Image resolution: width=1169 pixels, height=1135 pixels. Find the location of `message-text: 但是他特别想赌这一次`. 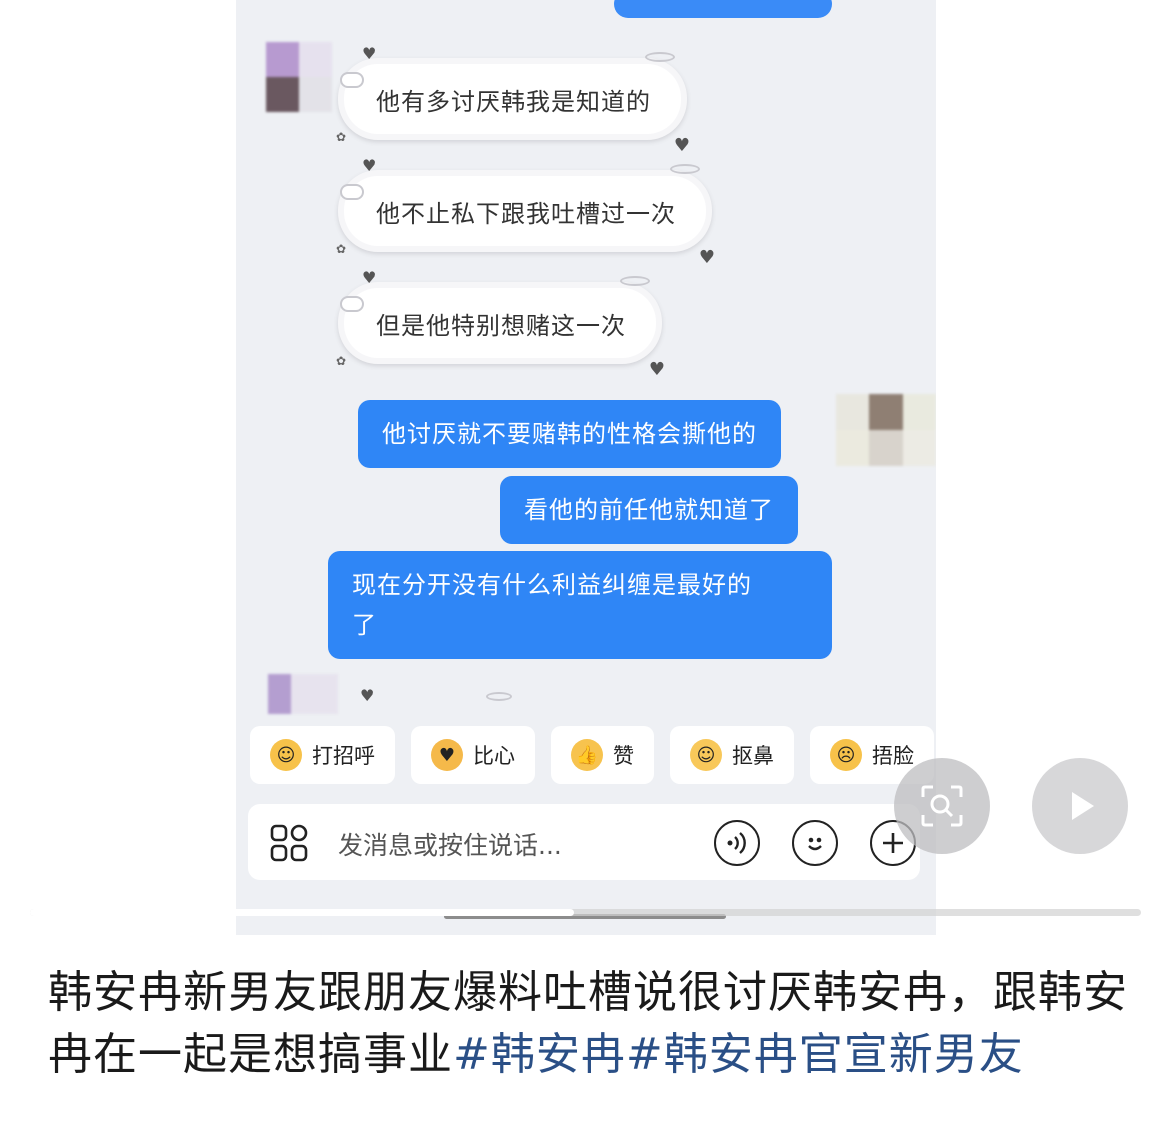

message-text: 但是他特别想赌这一次 is located at coordinates (501, 325).